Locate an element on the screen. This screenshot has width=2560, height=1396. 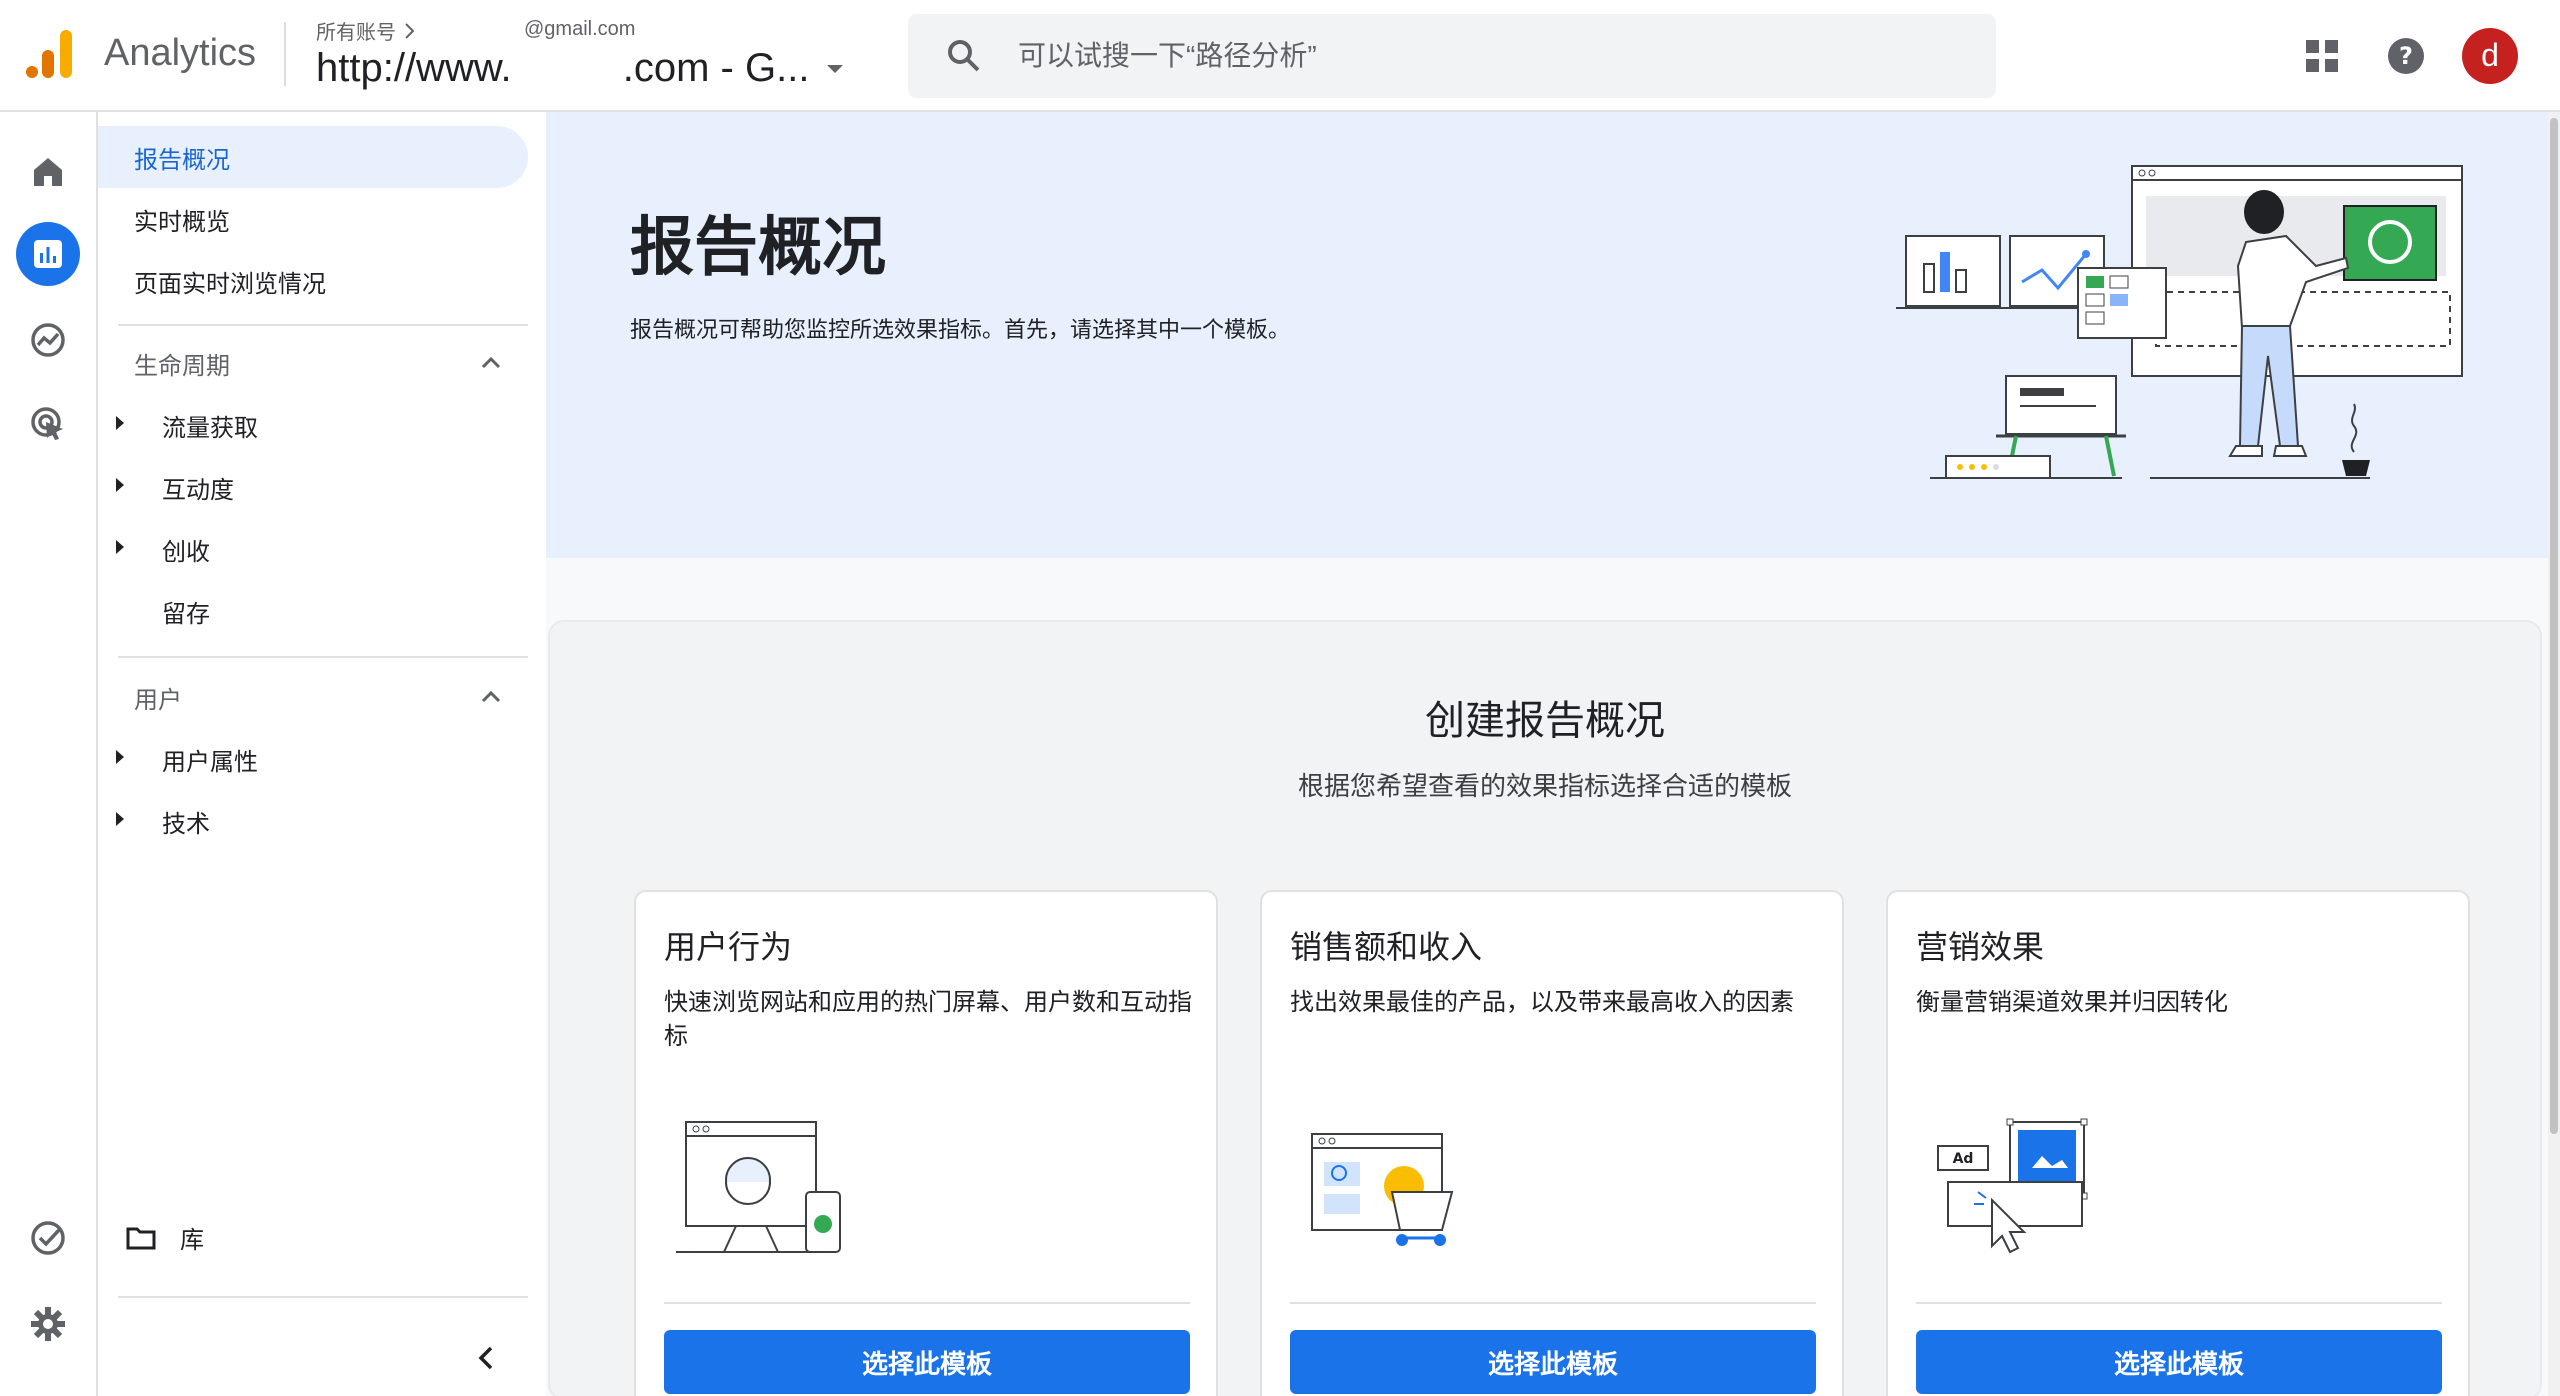
rail-configure is located at coordinates (48, 1238).